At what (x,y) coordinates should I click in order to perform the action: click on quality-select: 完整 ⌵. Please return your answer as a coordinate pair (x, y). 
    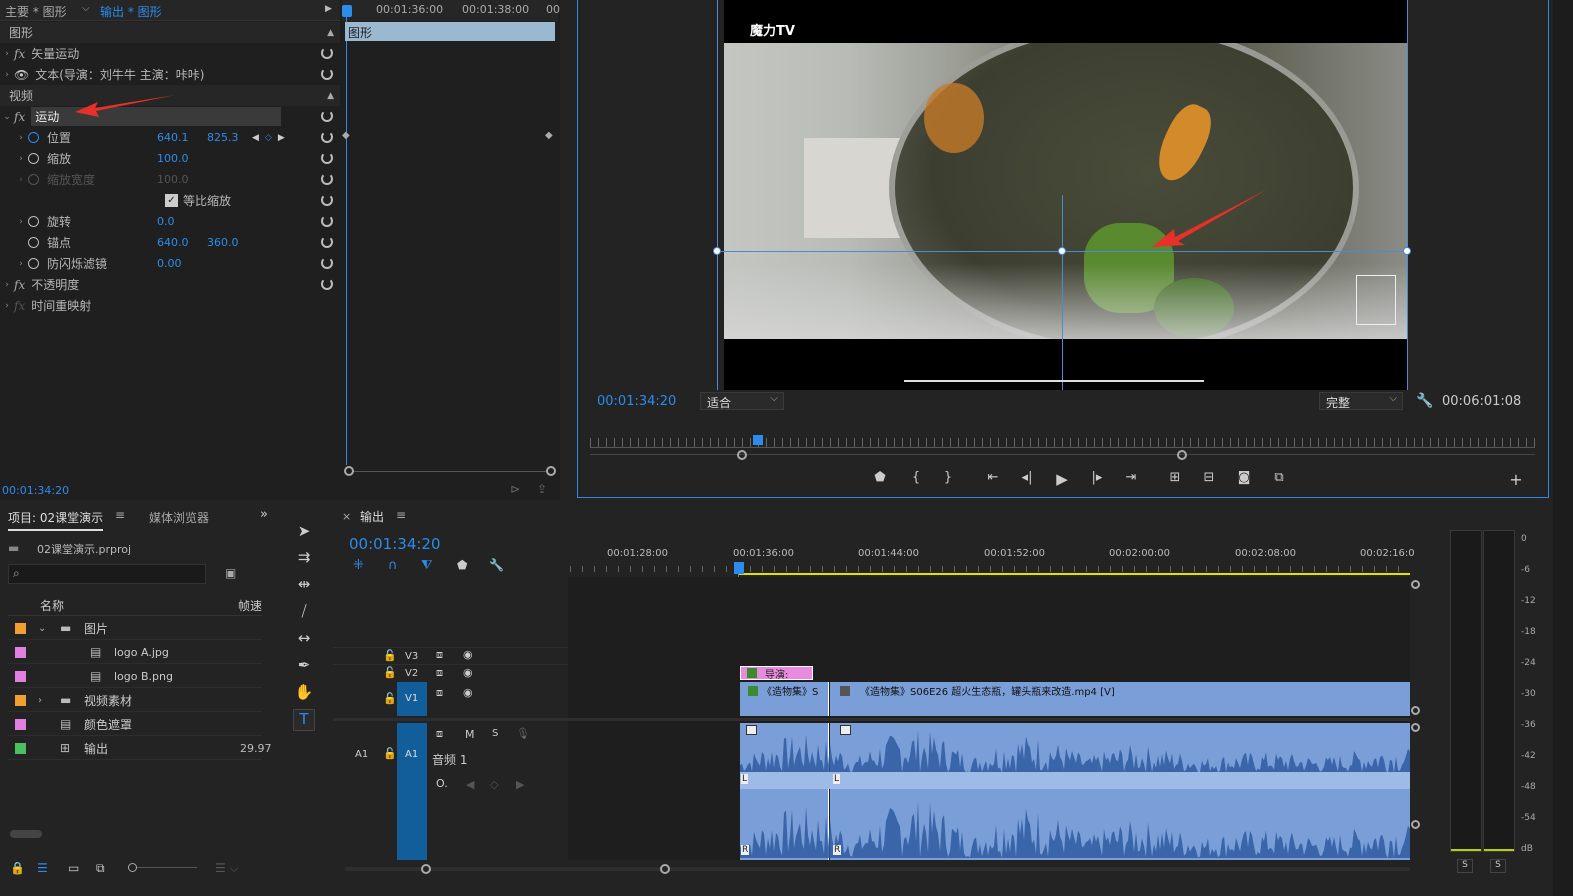
    Looking at the image, I should click on (1361, 401).